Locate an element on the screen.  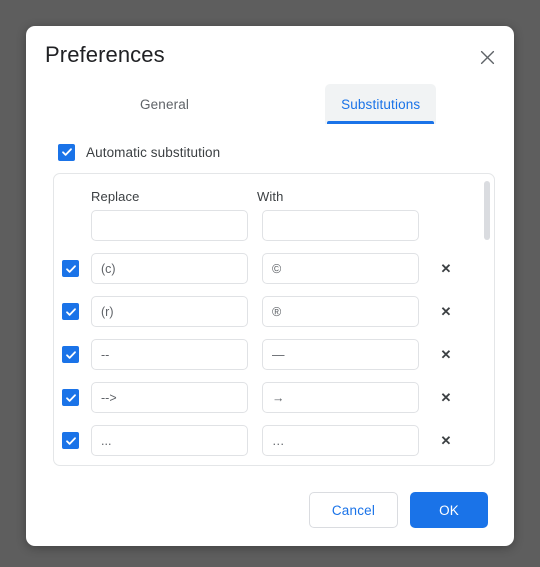
ok-button: OK is located at coordinates (449, 510).